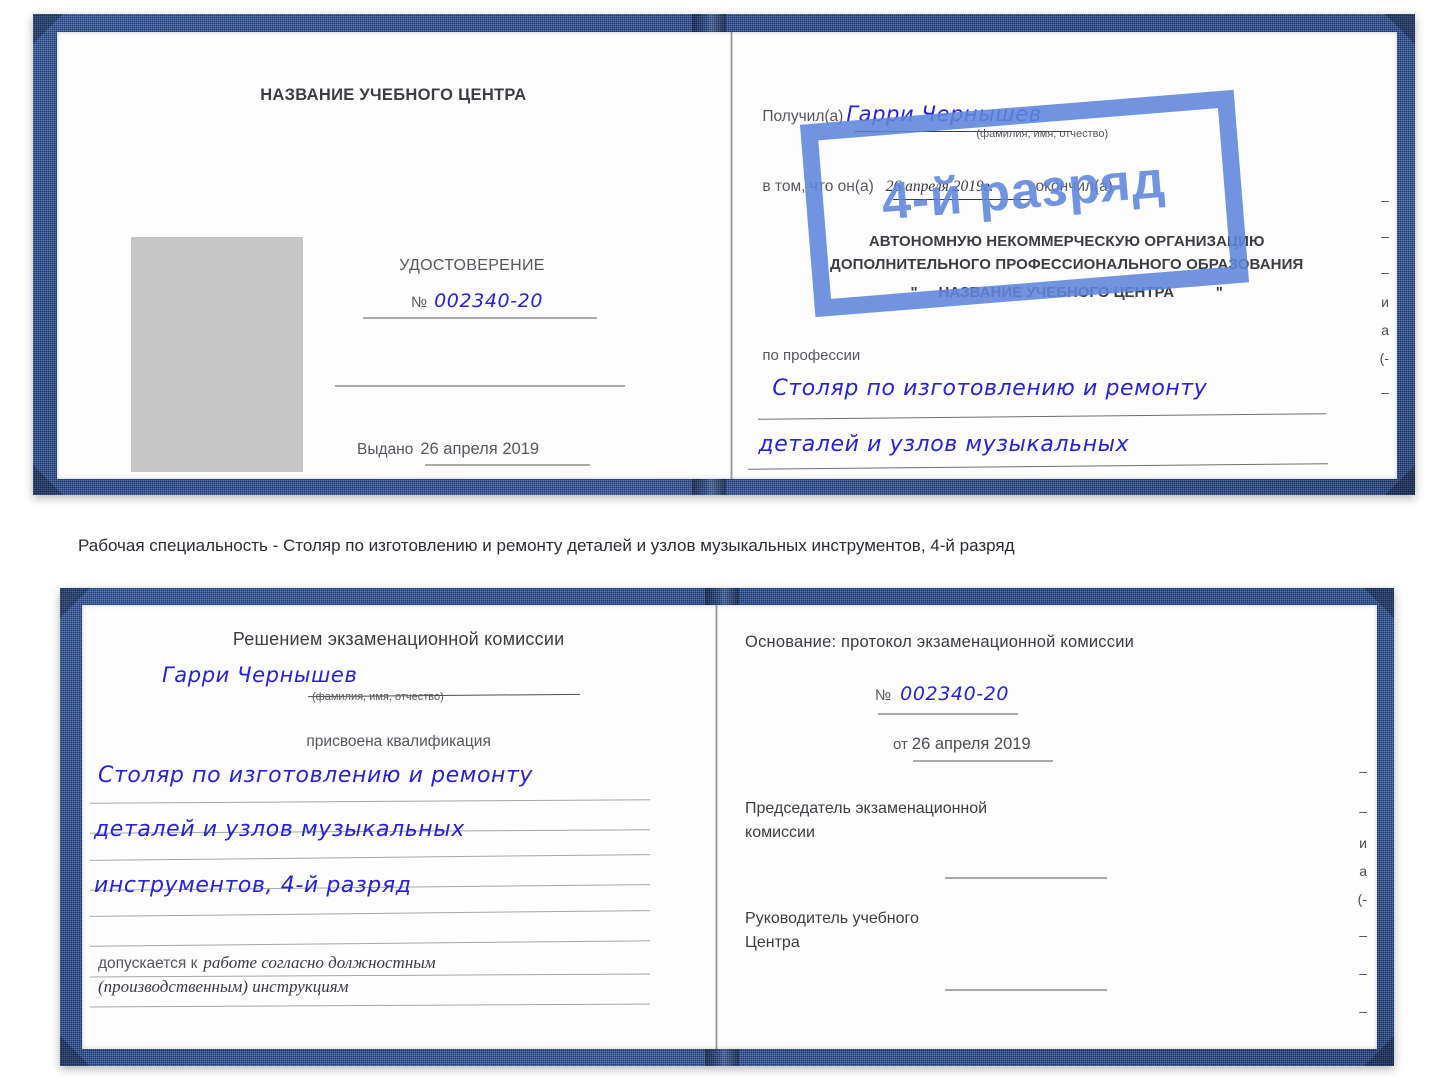 This screenshot has width=1448, height=1085. I want to click on doc2-edge-fragment-3: и, so click(1363, 843).